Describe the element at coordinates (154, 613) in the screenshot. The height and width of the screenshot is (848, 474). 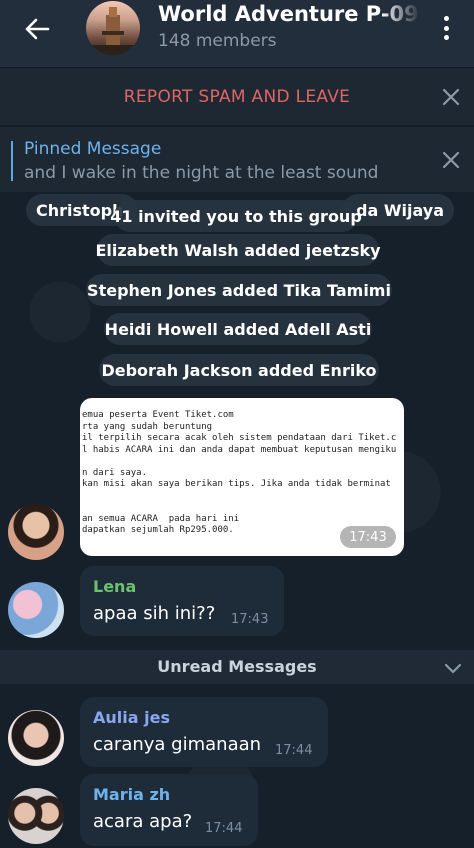
I see `message-text: apaa sih ini??` at that location.